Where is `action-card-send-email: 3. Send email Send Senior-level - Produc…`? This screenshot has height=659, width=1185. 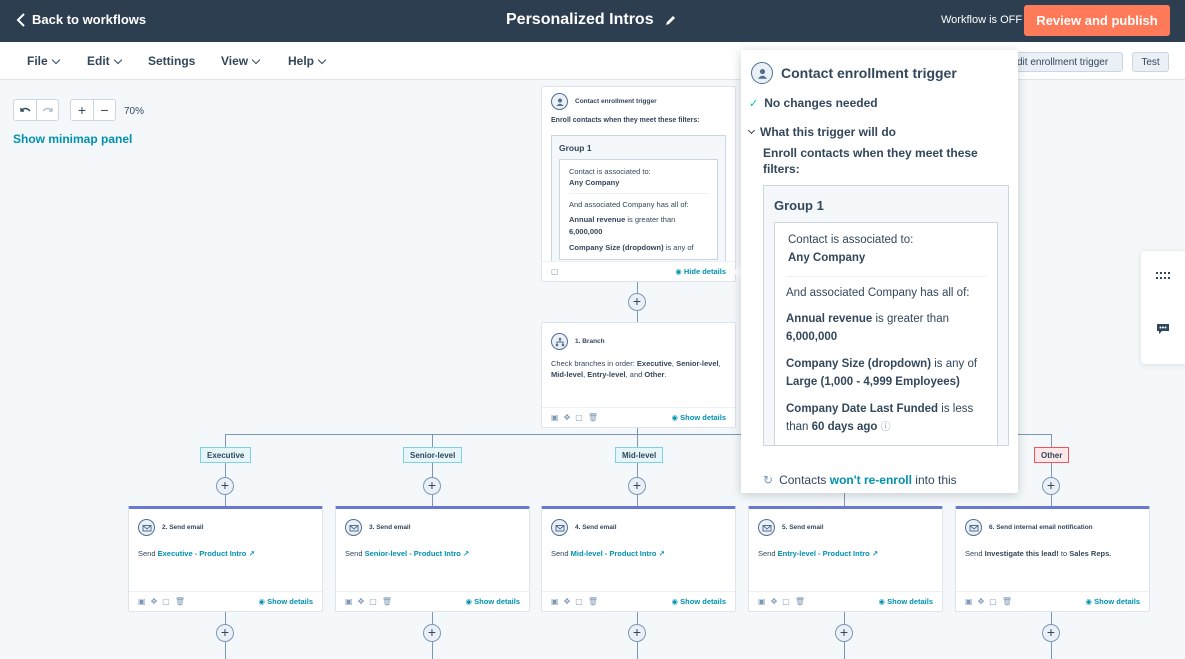
action-card-send-email: 3. Send email Send Senior-level - Produc… is located at coordinates (432, 559).